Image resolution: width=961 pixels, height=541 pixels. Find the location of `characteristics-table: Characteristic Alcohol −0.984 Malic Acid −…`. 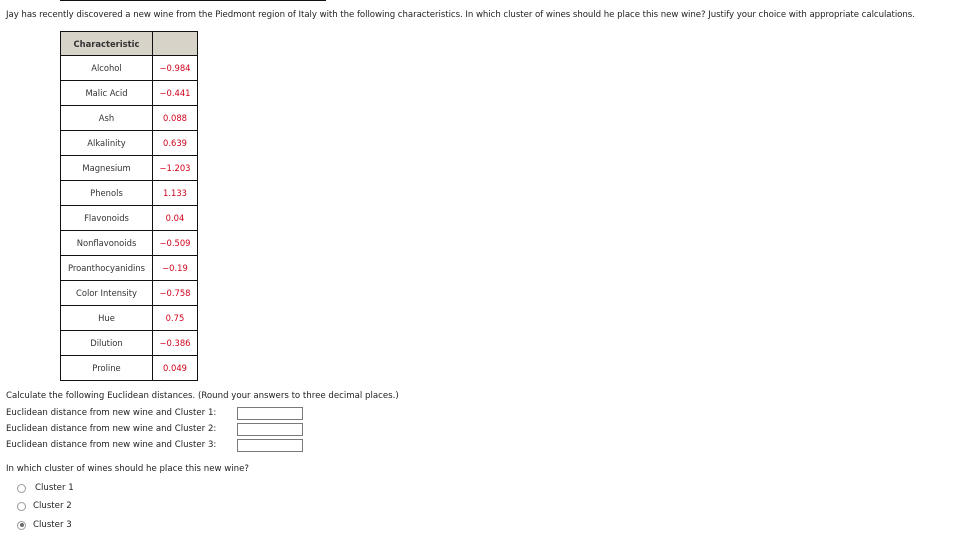

characteristics-table: Characteristic Alcohol −0.984 Malic Acid −… is located at coordinates (129, 206).